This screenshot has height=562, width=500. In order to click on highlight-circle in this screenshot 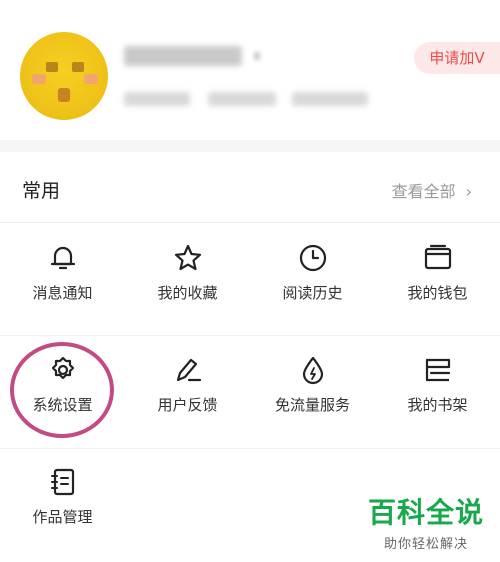, I will do `click(62, 390)`.